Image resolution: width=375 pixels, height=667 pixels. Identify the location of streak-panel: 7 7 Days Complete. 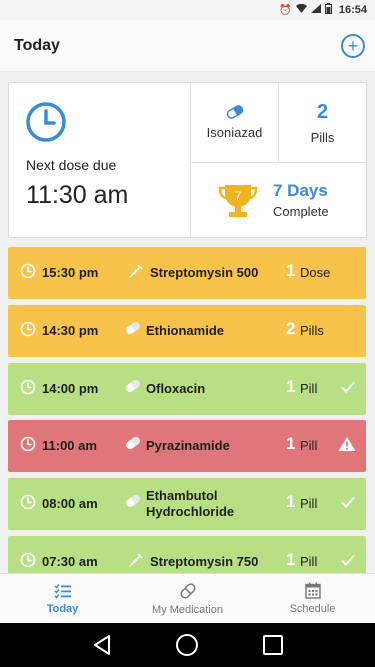
(278, 200).